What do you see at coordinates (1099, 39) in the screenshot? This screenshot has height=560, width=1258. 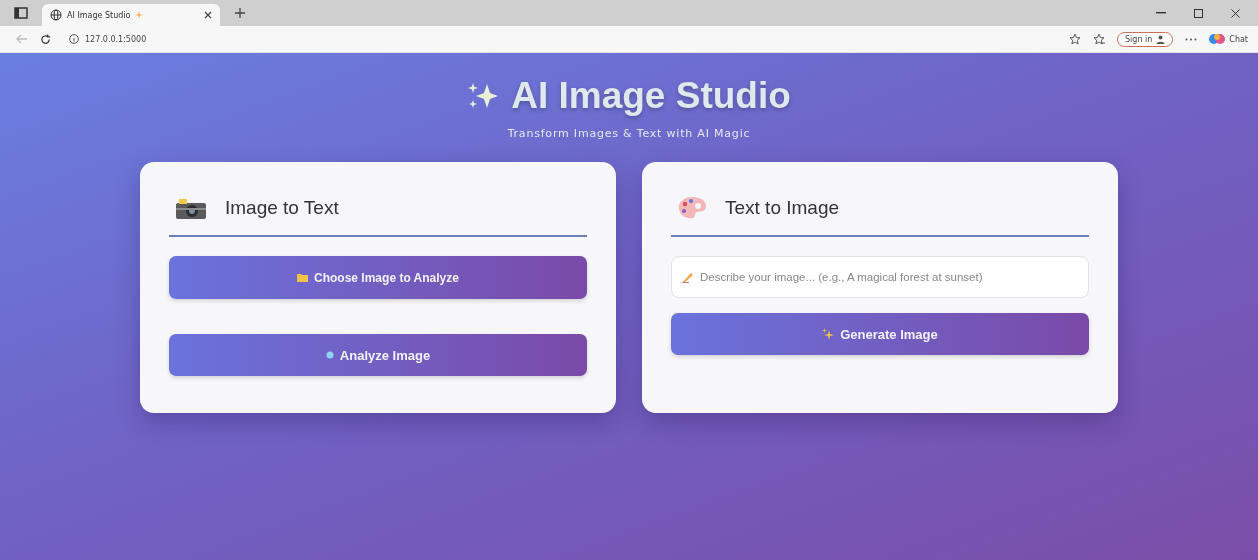 I see `favorites-icon` at bounding box center [1099, 39].